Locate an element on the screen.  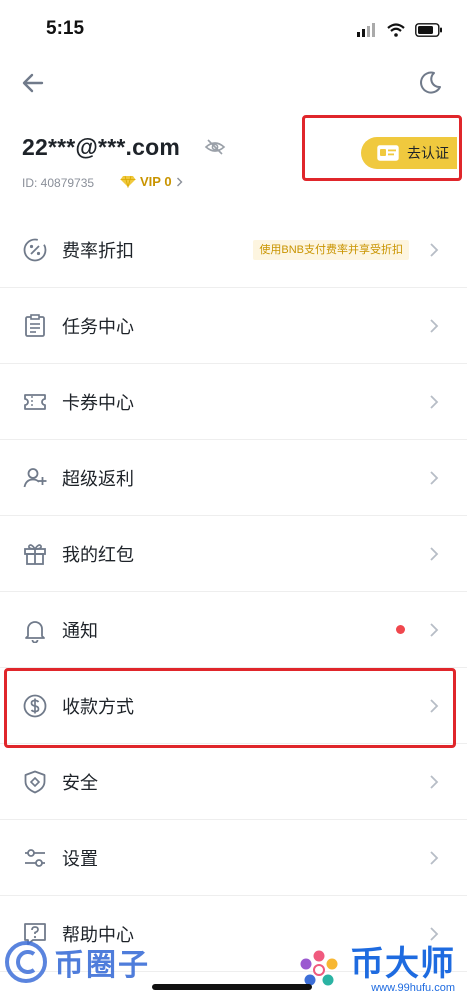
diamond-icon is located at coordinates (128, 181).